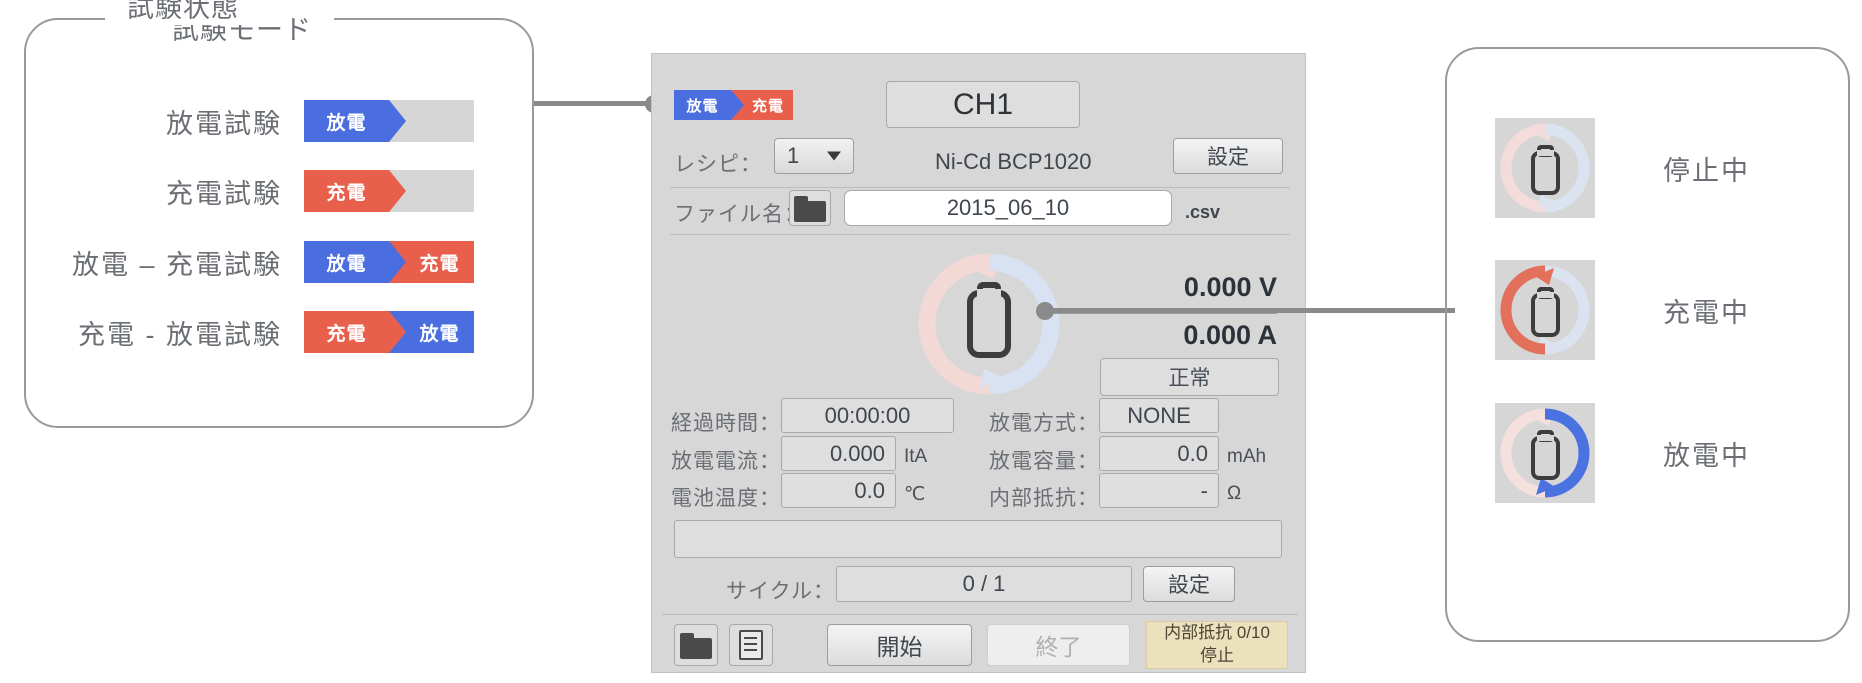  Describe the element at coordinates (594, 103) in the screenshot. I see `connector-line-left` at that location.